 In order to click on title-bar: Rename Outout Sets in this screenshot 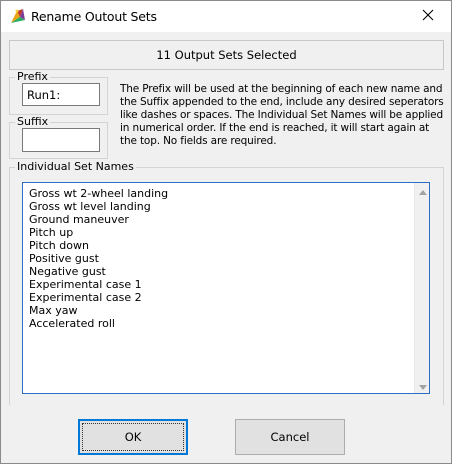, I will do `click(226, 16)`.